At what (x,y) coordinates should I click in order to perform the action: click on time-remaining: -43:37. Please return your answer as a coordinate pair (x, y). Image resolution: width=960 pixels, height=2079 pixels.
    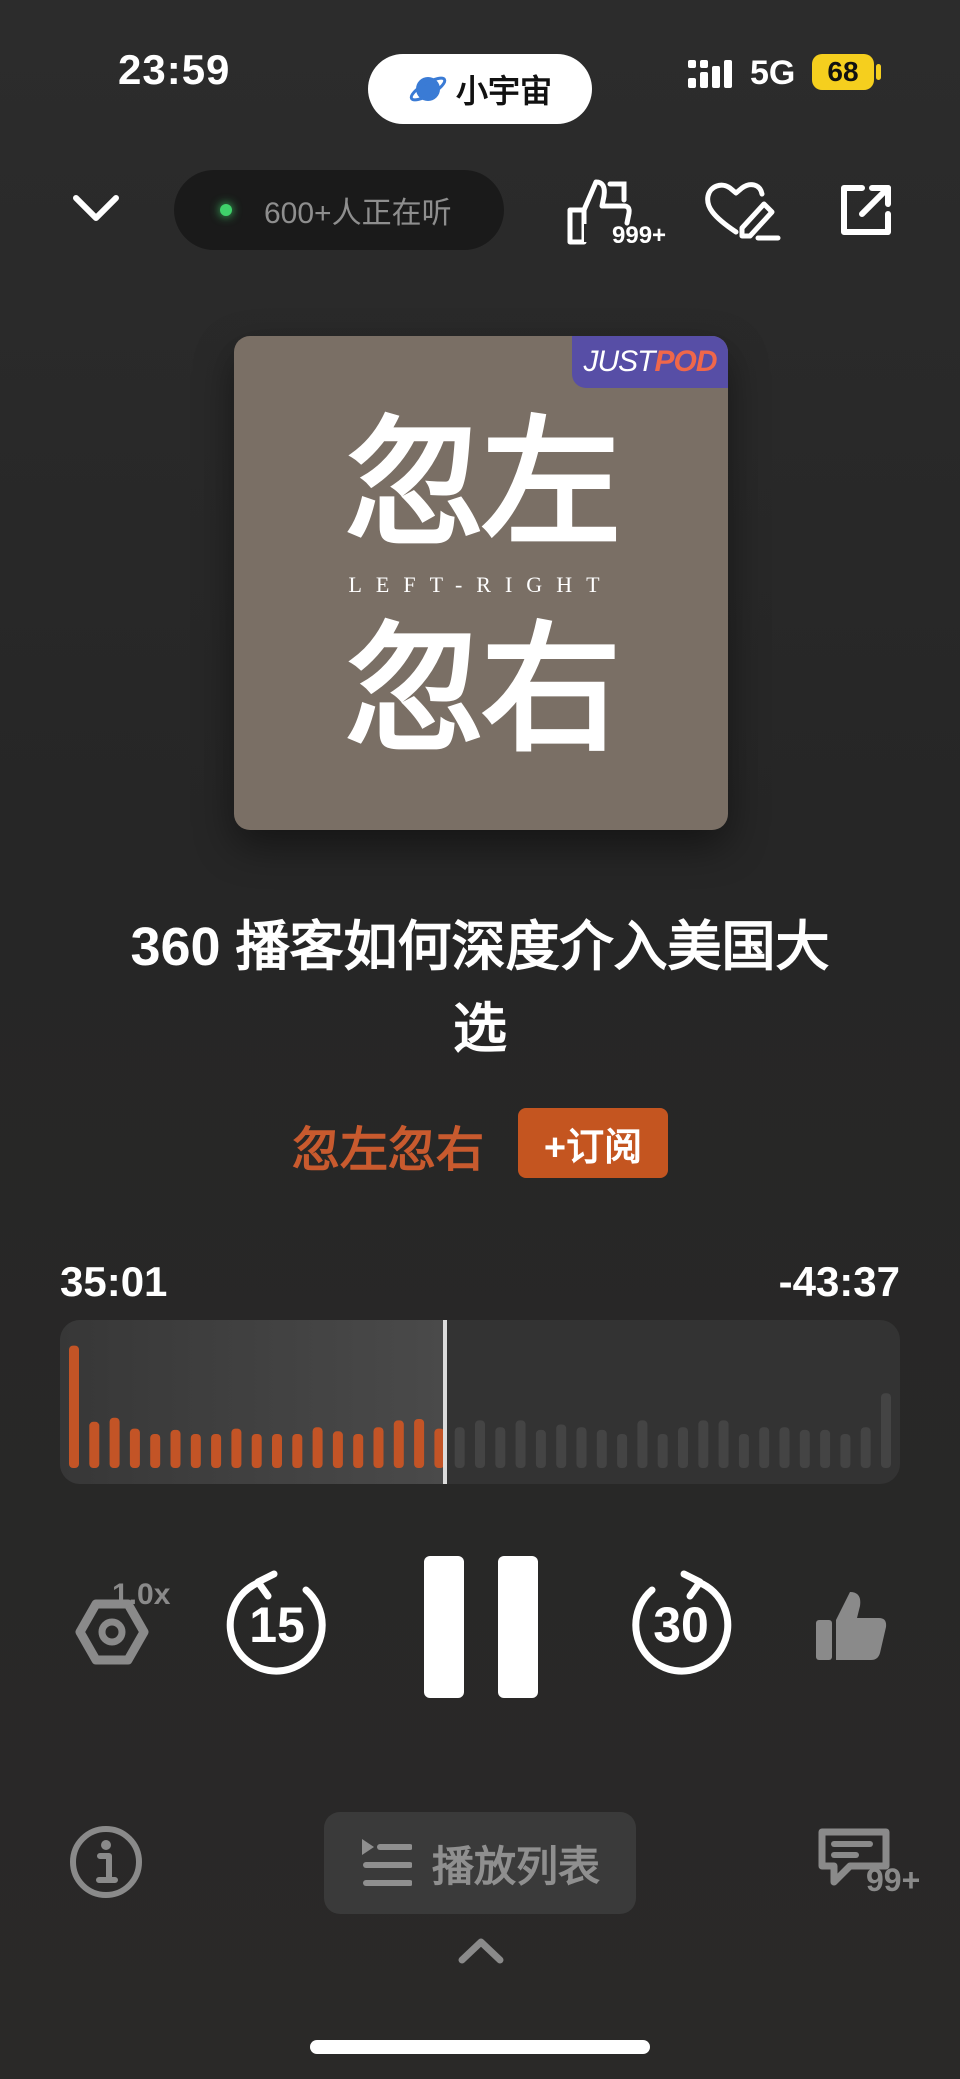
    Looking at the image, I should click on (839, 1281).